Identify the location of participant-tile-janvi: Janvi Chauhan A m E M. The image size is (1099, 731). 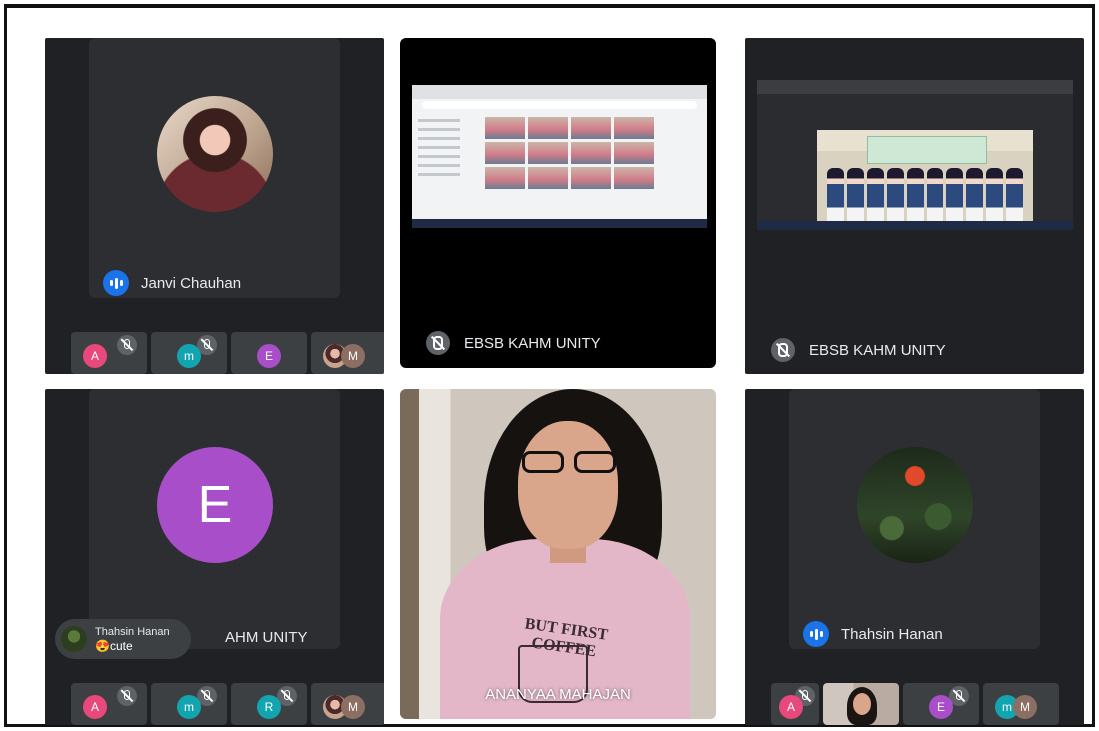
(214, 206).